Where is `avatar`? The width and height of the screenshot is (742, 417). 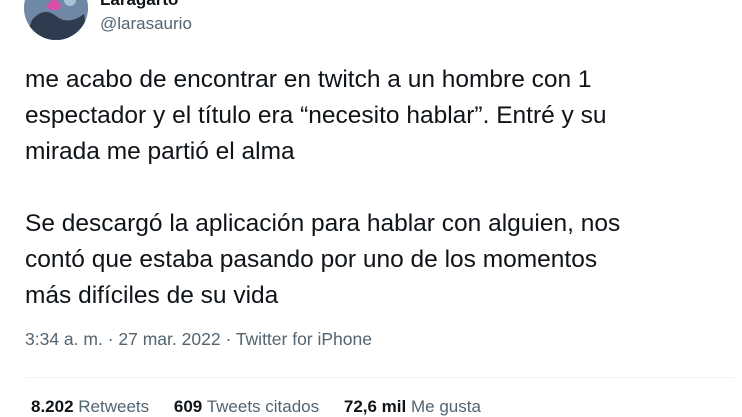
avatar is located at coordinates (56, 20).